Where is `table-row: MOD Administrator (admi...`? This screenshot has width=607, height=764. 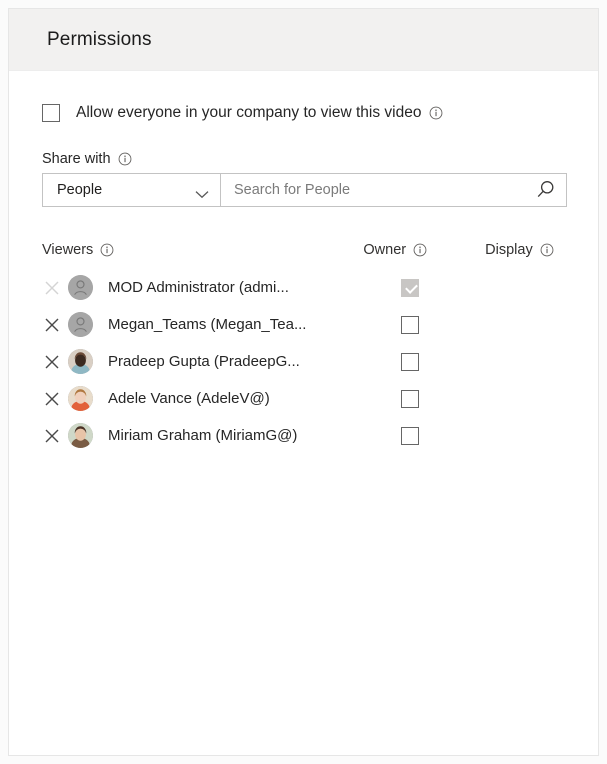
table-row: MOD Administrator (admi... is located at coordinates (303, 287).